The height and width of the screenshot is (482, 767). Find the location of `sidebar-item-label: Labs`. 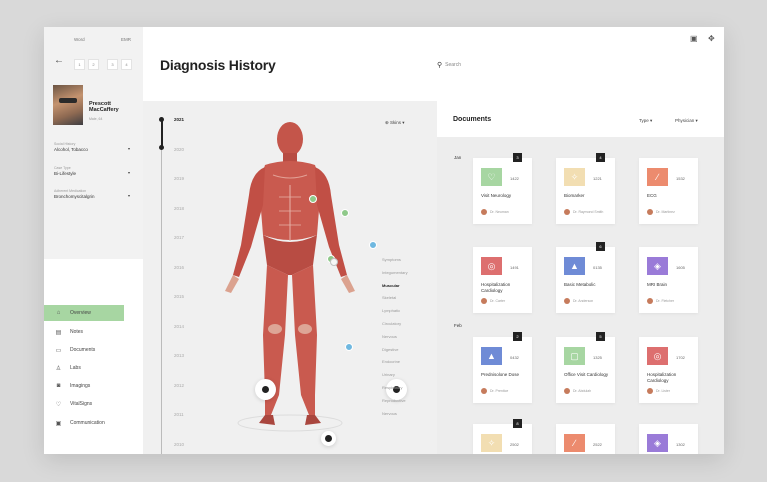

sidebar-item-label: Labs is located at coordinates (75, 368).